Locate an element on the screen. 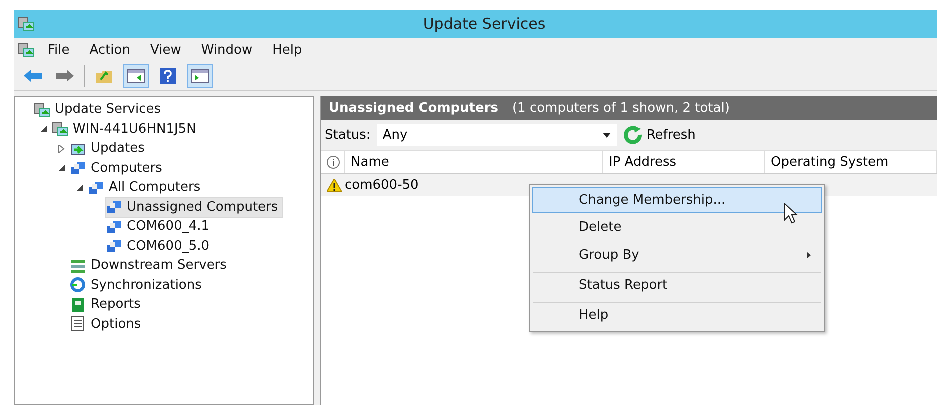 Image resolution: width=937 pixels, height=405 pixels. tree-item: WIN-441U6HN1J5N is located at coordinates (126, 129).